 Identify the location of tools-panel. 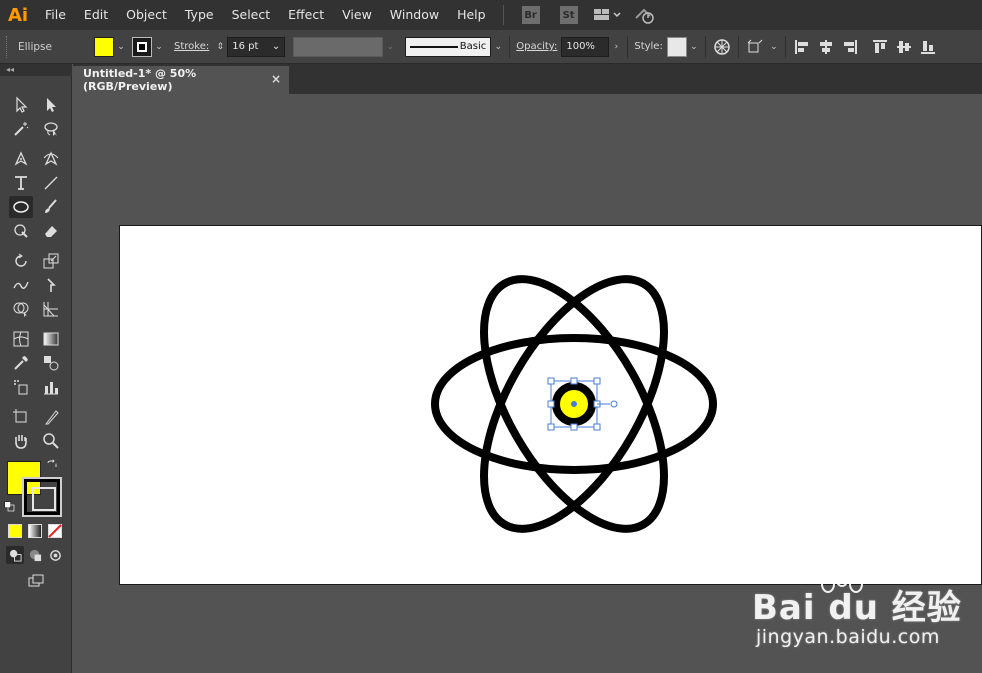
(36, 374).